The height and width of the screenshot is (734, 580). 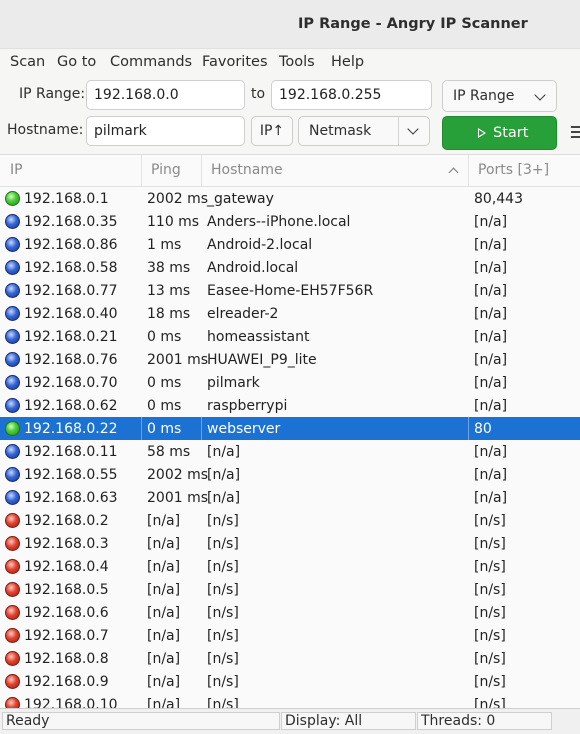 What do you see at coordinates (413, 24) in the screenshot?
I see `window-title: IP Range - Angry IP Scanner` at bounding box center [413, 24].